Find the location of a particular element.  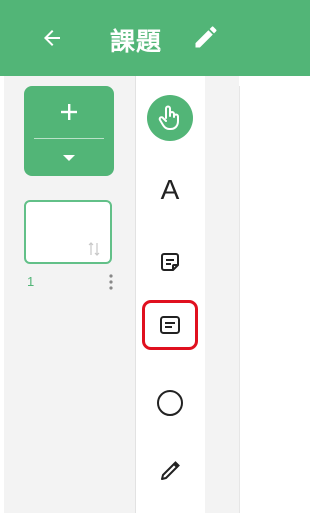

text-box-icon is located at coordinates (170, 325).